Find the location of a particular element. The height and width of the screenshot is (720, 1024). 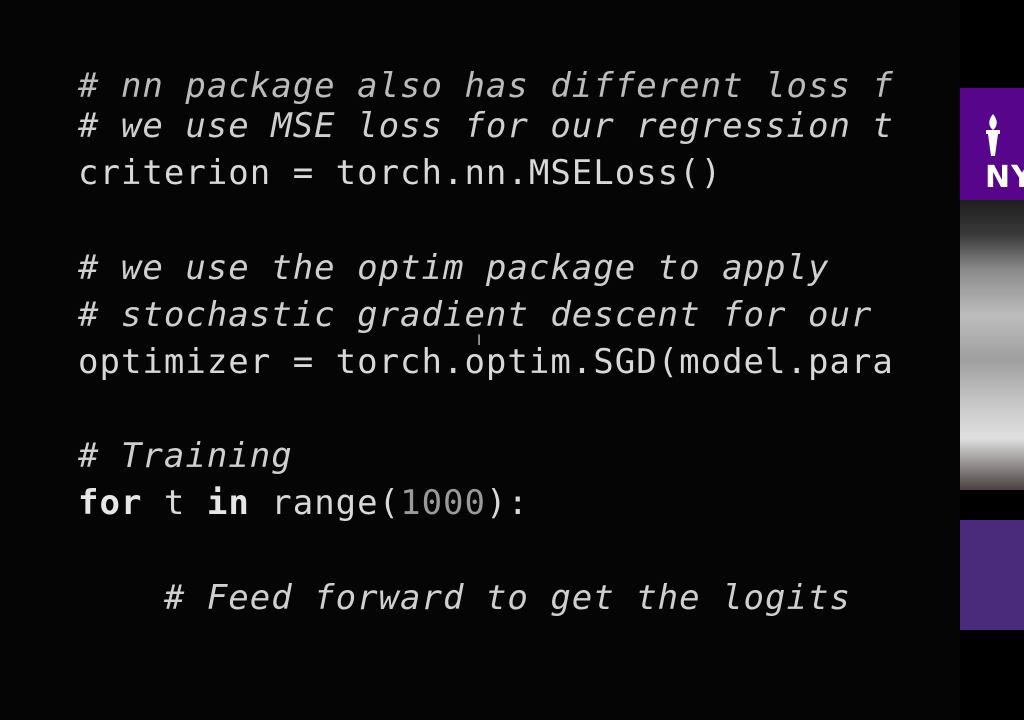

loop-variable: t is located at coordinates (174, 503).